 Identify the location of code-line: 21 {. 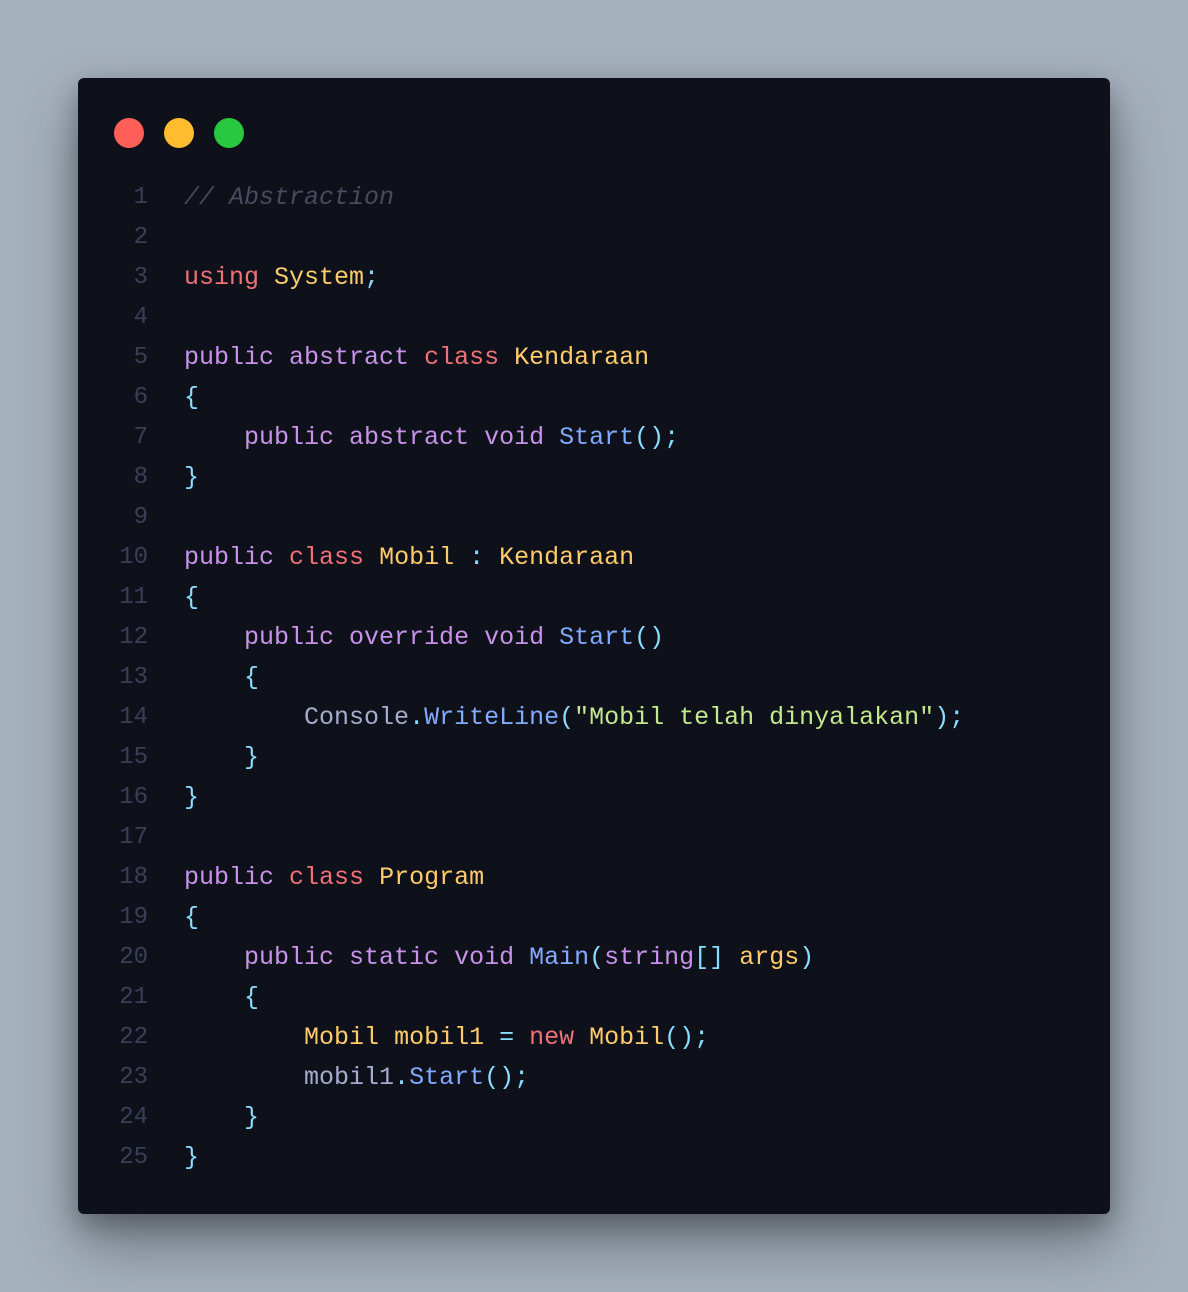
(594, 998).